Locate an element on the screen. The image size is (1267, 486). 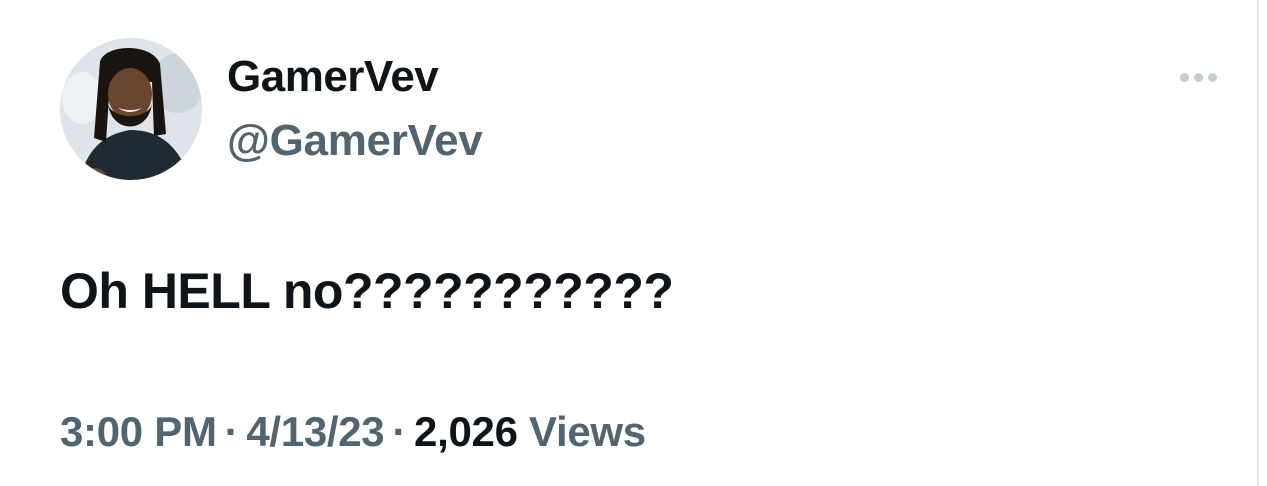
tweet-text: Oh HELL no??????????? is located at coordinates (367, 291).